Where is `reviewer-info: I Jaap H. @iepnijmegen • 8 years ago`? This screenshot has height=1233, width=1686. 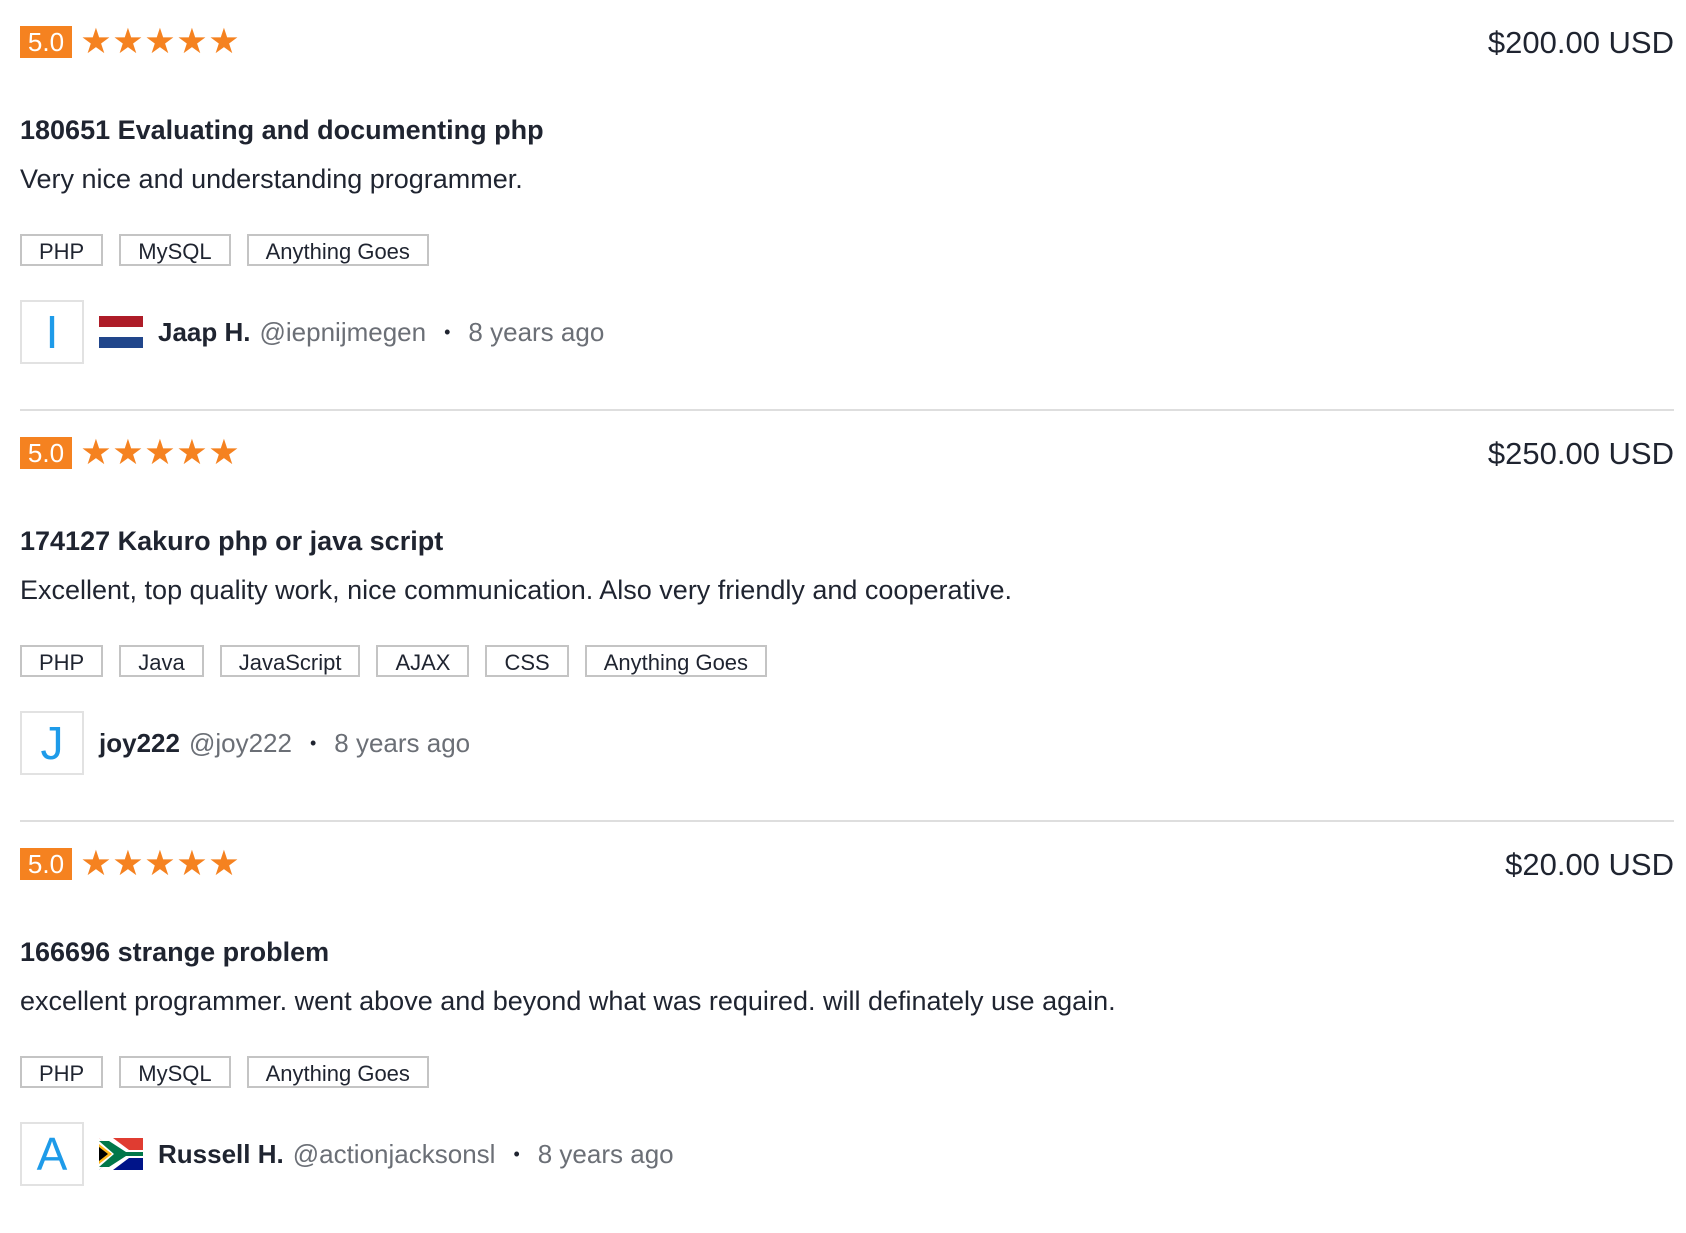 reviewer-info: I Jaap H. @iepnijmegen • 8 years ago is located at coordinates (312, 332).